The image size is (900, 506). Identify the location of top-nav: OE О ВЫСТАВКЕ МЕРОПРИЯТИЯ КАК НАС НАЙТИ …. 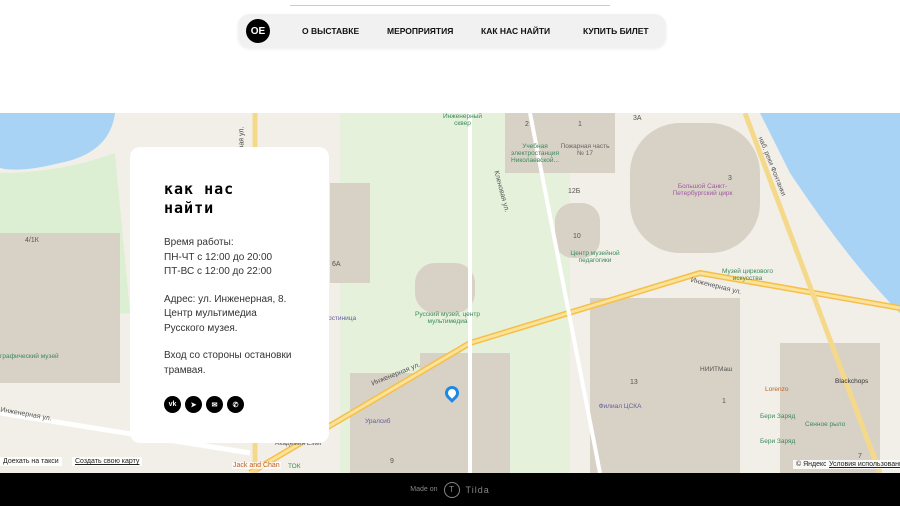
(452, 31).